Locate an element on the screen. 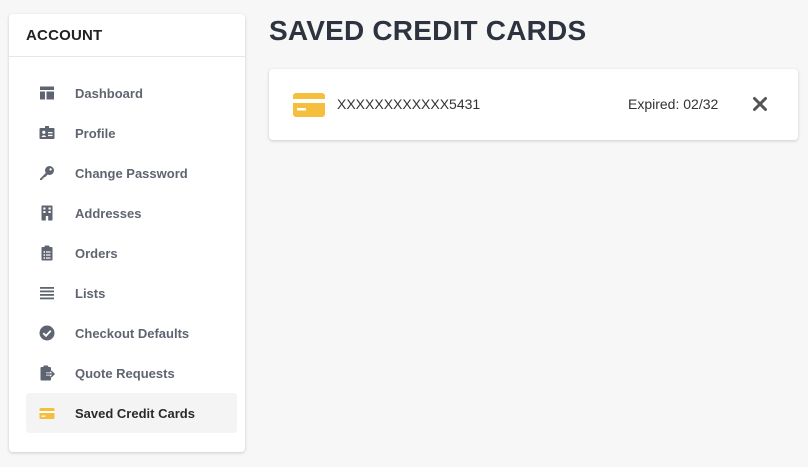  list-icon is located at coordinates (46, 293).